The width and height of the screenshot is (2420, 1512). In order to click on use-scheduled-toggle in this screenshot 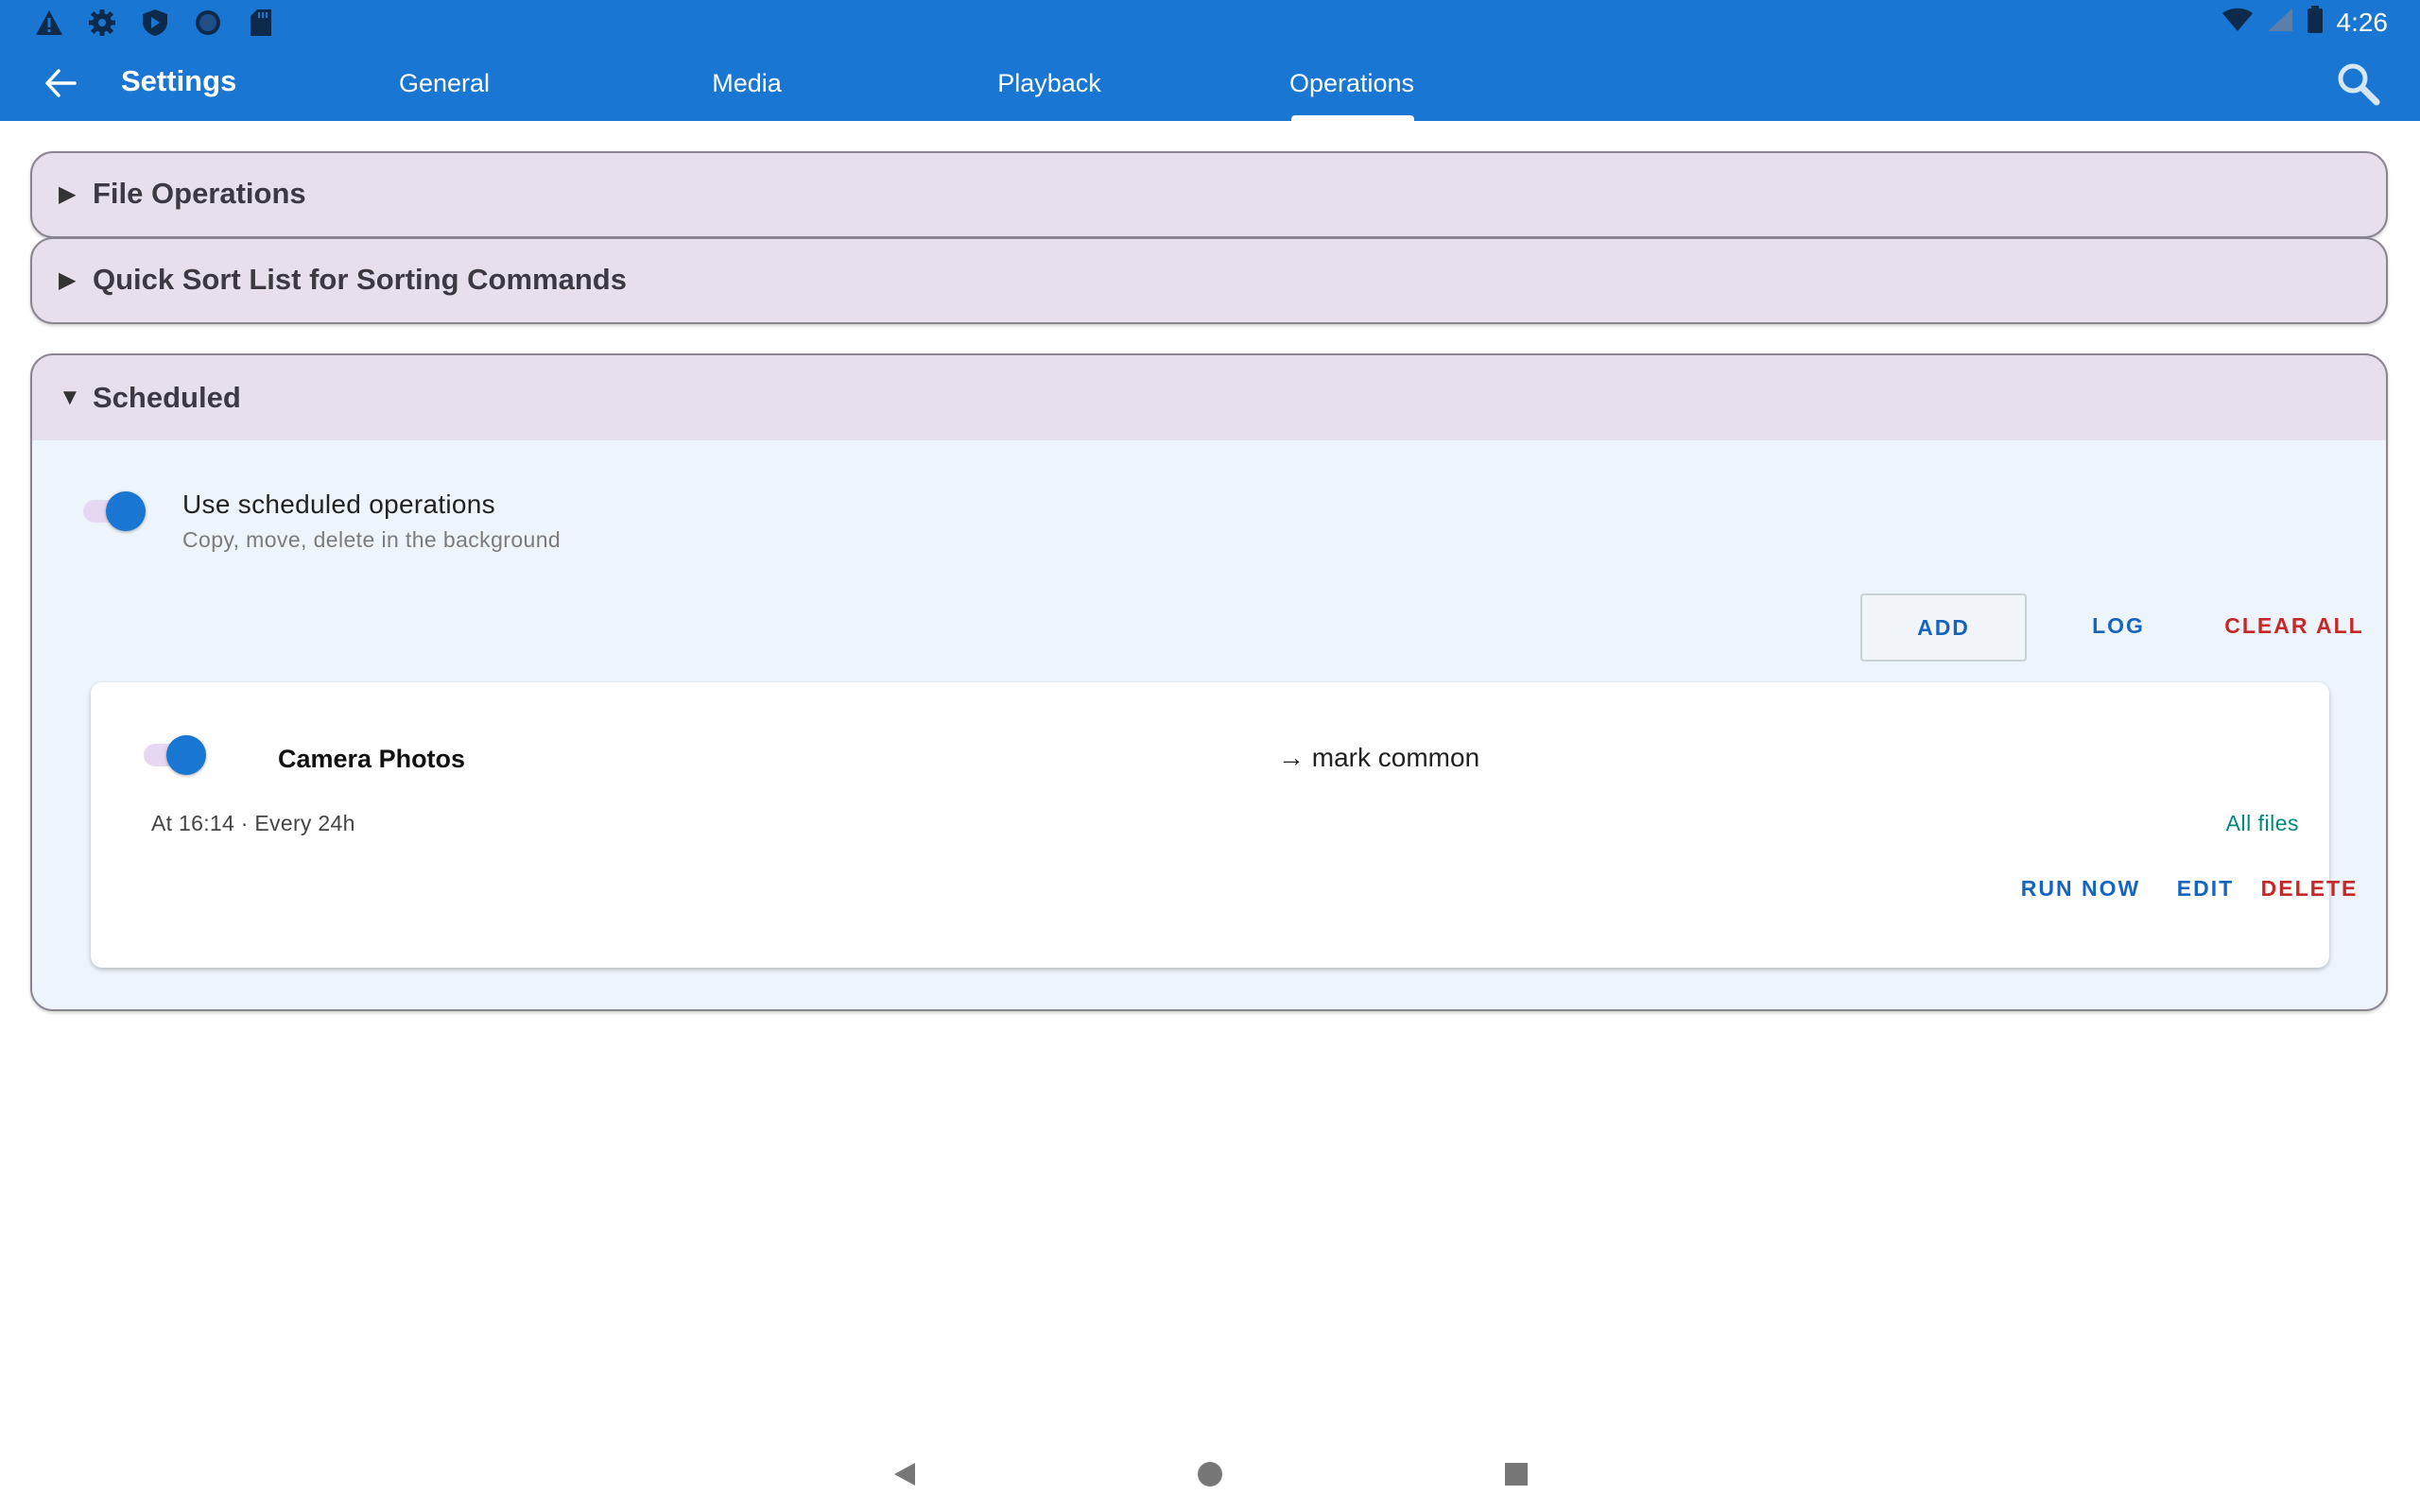, I will do `click(115, 511)`.